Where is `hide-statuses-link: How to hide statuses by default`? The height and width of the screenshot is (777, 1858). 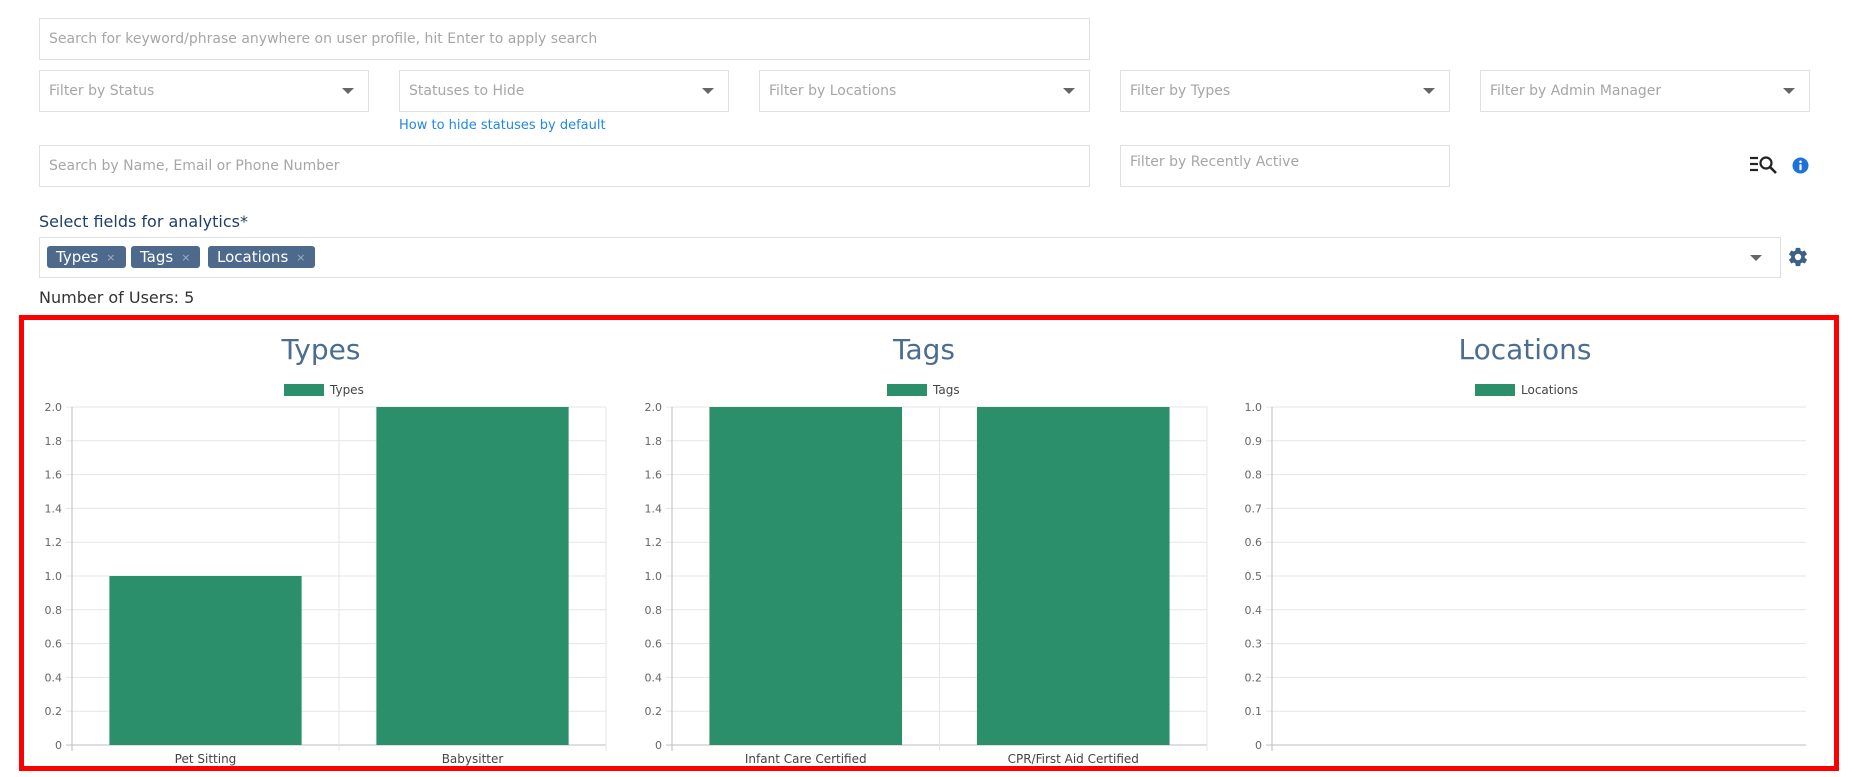 hide-statuses-link: How to hide statuses by default is located at coordinates (502, 125).